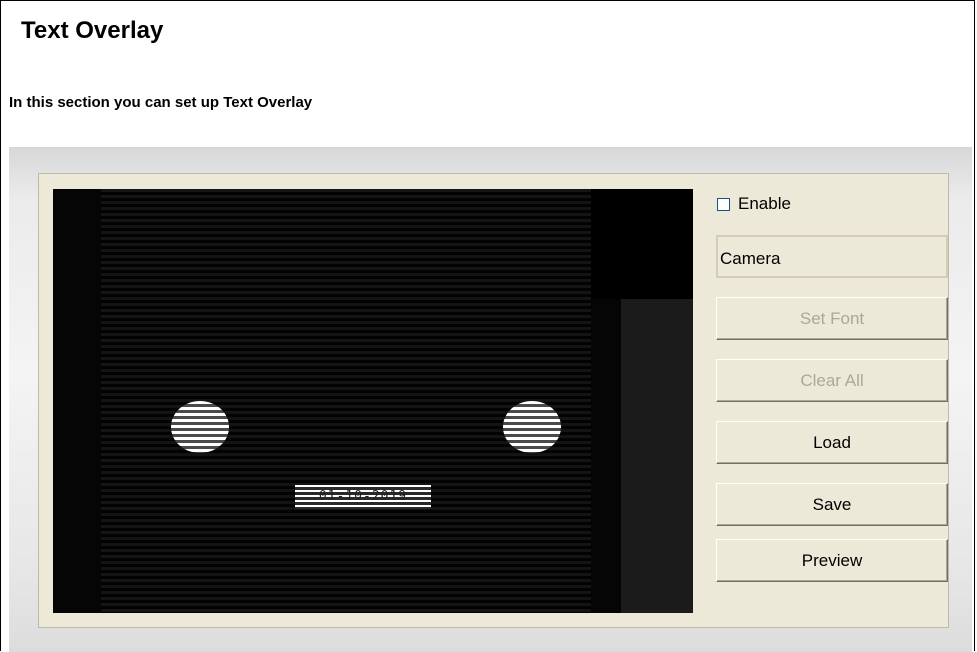 This screenshot has width=977, height=652. Describe the element at coordinates (832, 318) in the screenshot. I see `set-font-button: Set Font` at that location.